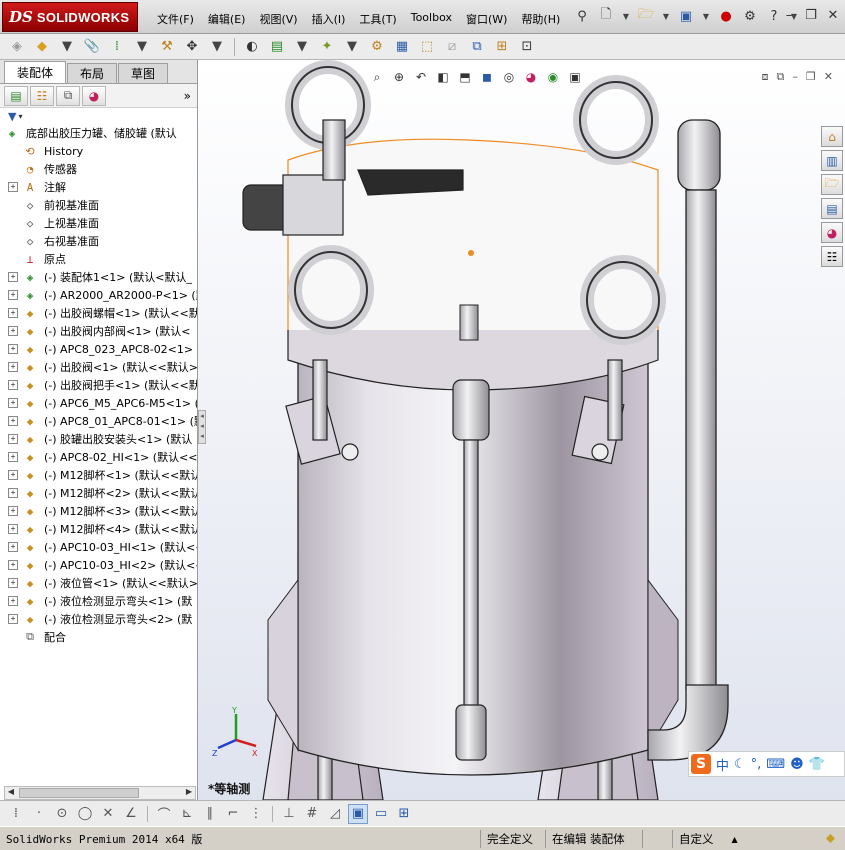 The height and width of the screenshot is (850, 845). Describe the element at coordinates (329, 19) in the screenshot. I see `menu-insert: 插入(I)` at that location.